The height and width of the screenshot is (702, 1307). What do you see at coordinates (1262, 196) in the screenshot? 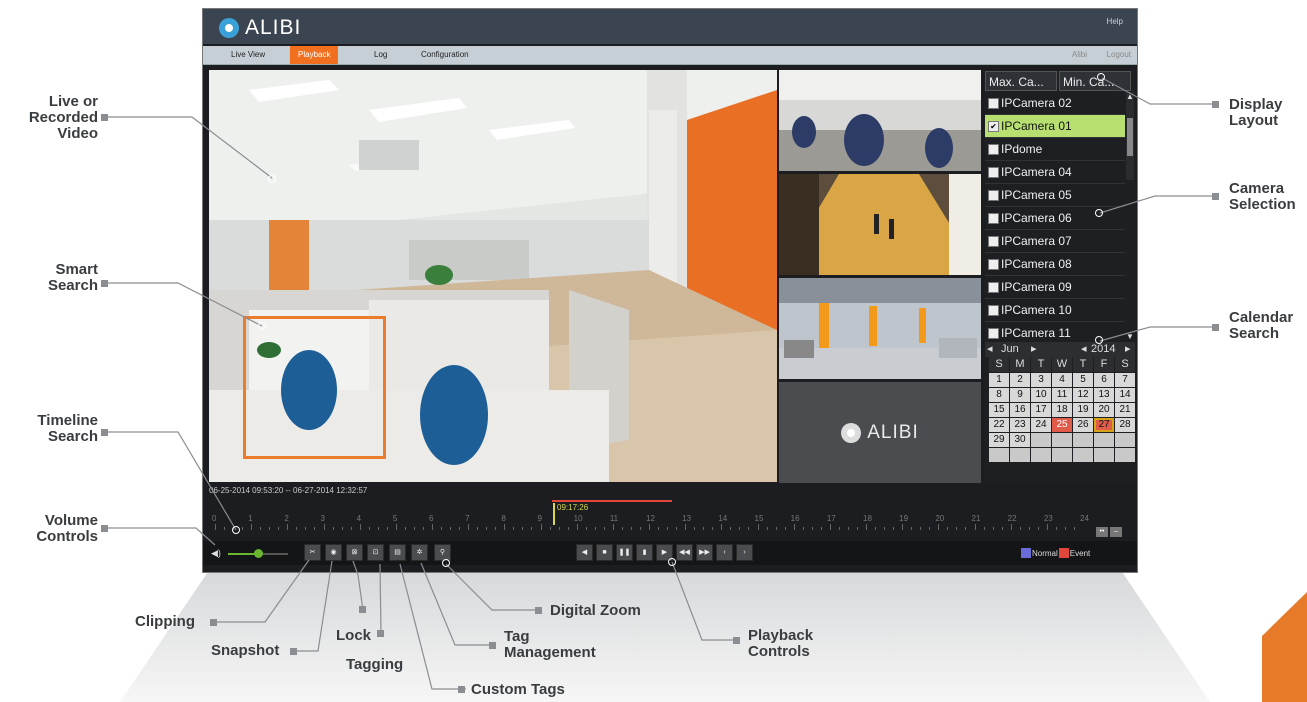
I see `callout-camera-selection: Camera Selection` at bounding box center [1262, 196].